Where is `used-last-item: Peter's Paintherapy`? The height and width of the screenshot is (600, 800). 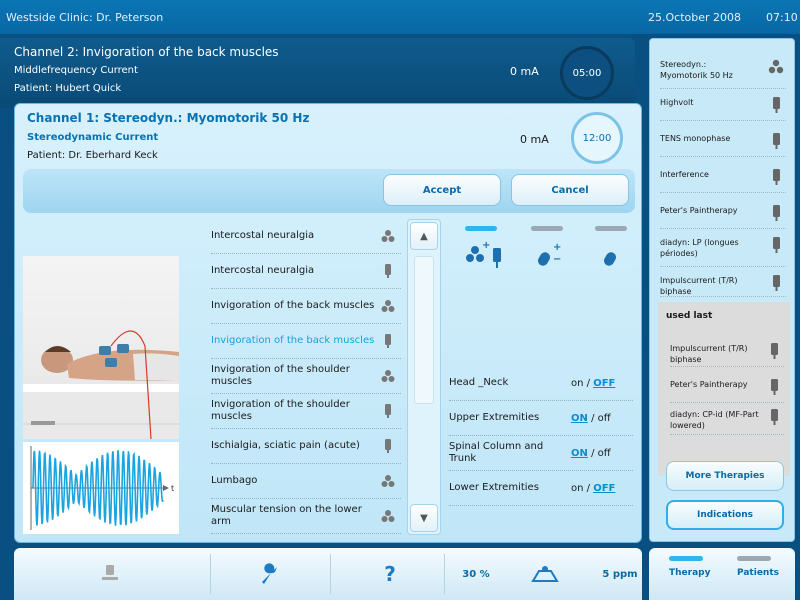
used-last-item: Peter's Paintherapy is located at coordinates (727, 391).